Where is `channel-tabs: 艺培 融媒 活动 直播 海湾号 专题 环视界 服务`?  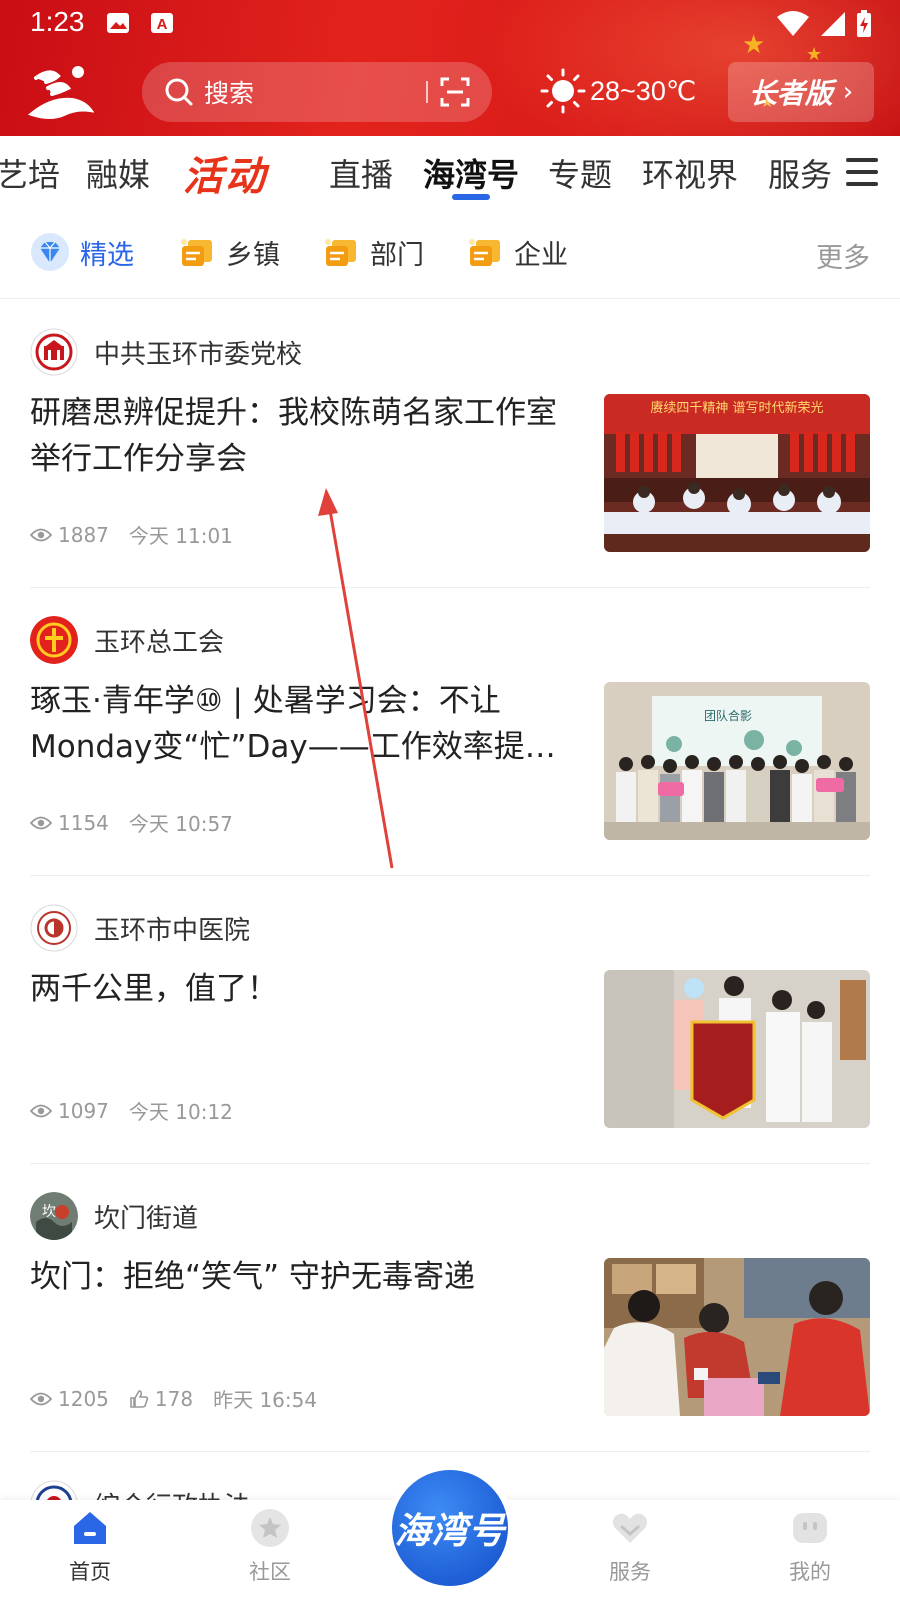 channel-tabs: 艺培 融媒 活动 直播 海湾号 专题 环视界 服务 is located at coordinates (450, 172).